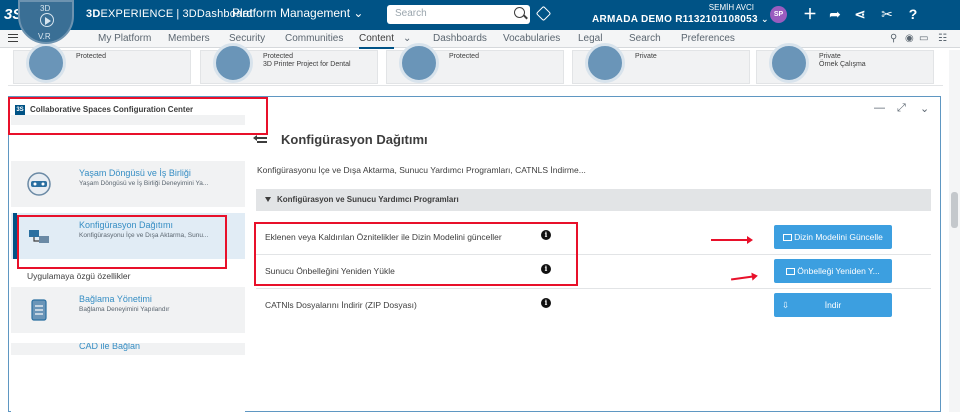 The width and height of the screenshot is (960, 413). Describe the element at coordinates (138, 116) in the screenshot. I see `highlight-box-title` at that location.